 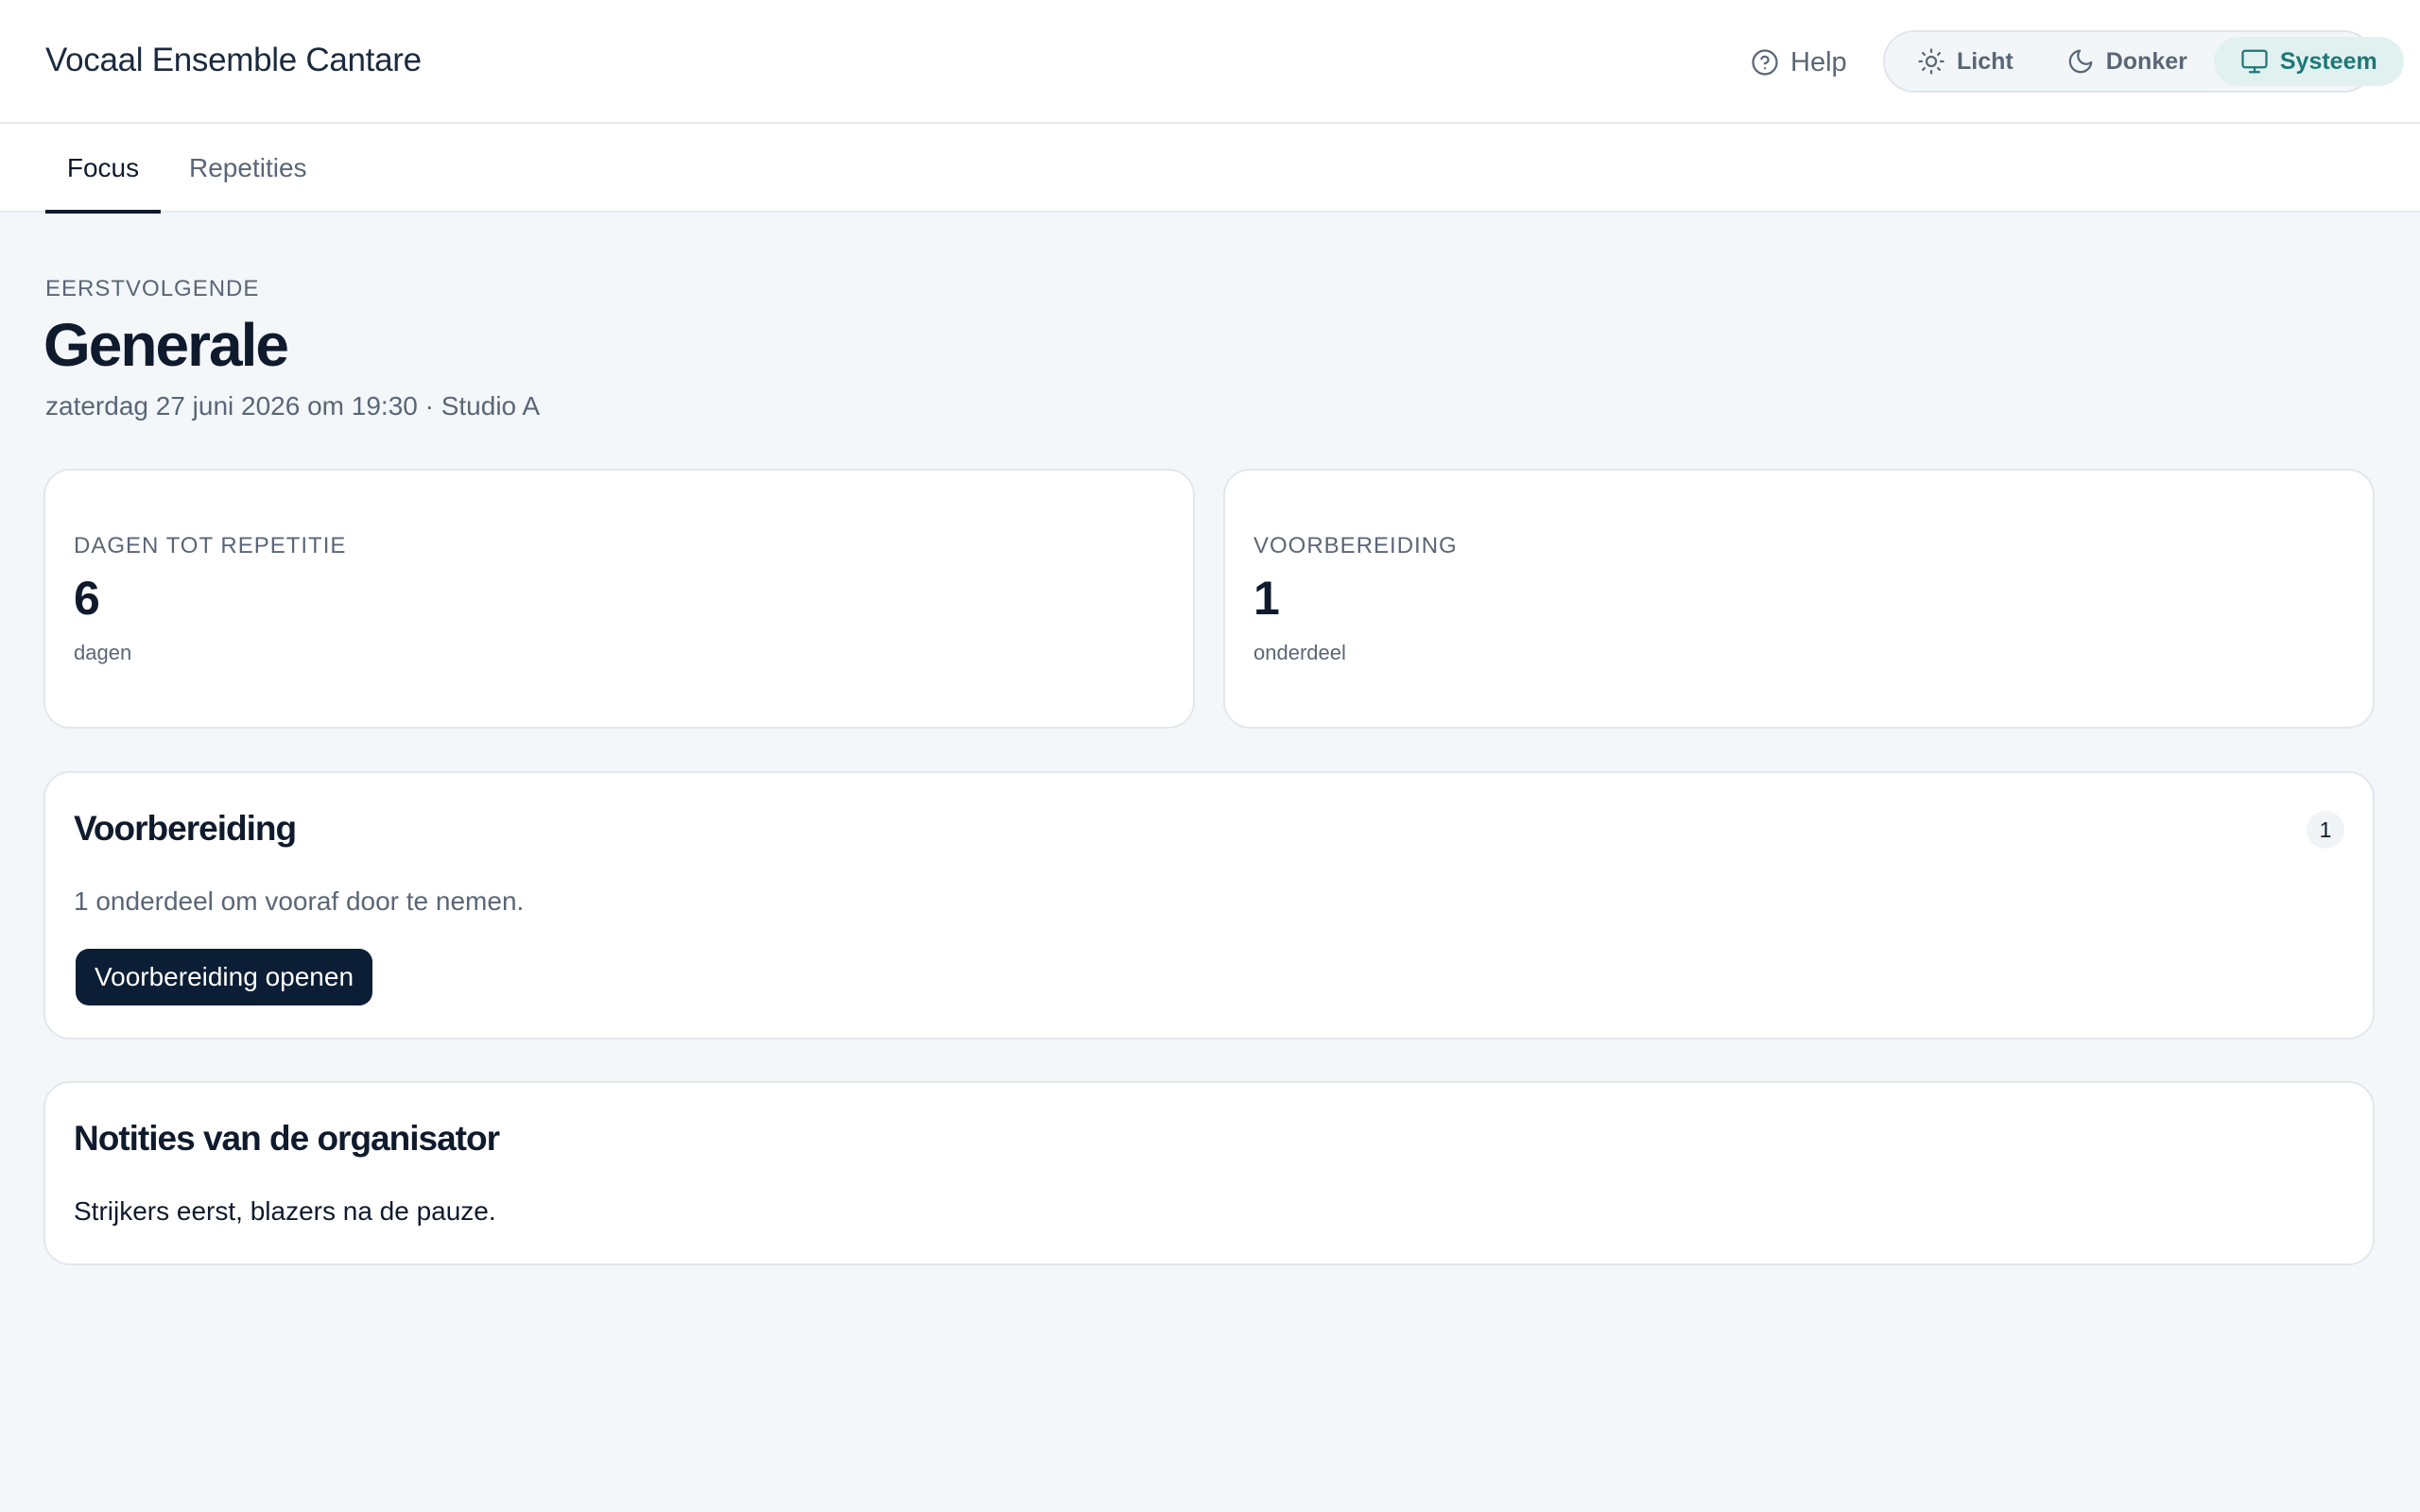 What do you see at coordinates (299, 901) in the screenshot?
I see `preparation-description: 1 onderdeel om vooraf door te nemen.` at bounding box center [299, 901].